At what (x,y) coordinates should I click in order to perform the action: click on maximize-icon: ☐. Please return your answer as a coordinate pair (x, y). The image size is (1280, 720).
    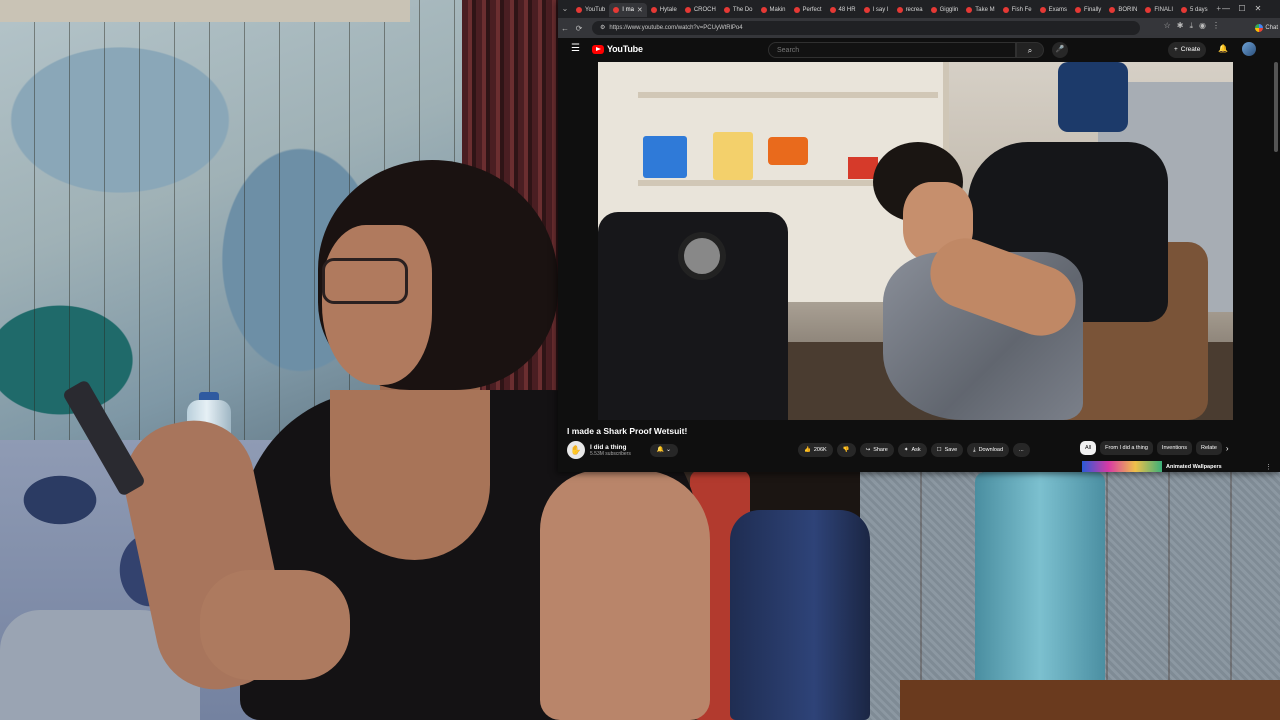
    Looking at the image, I should click on (1242, 9).